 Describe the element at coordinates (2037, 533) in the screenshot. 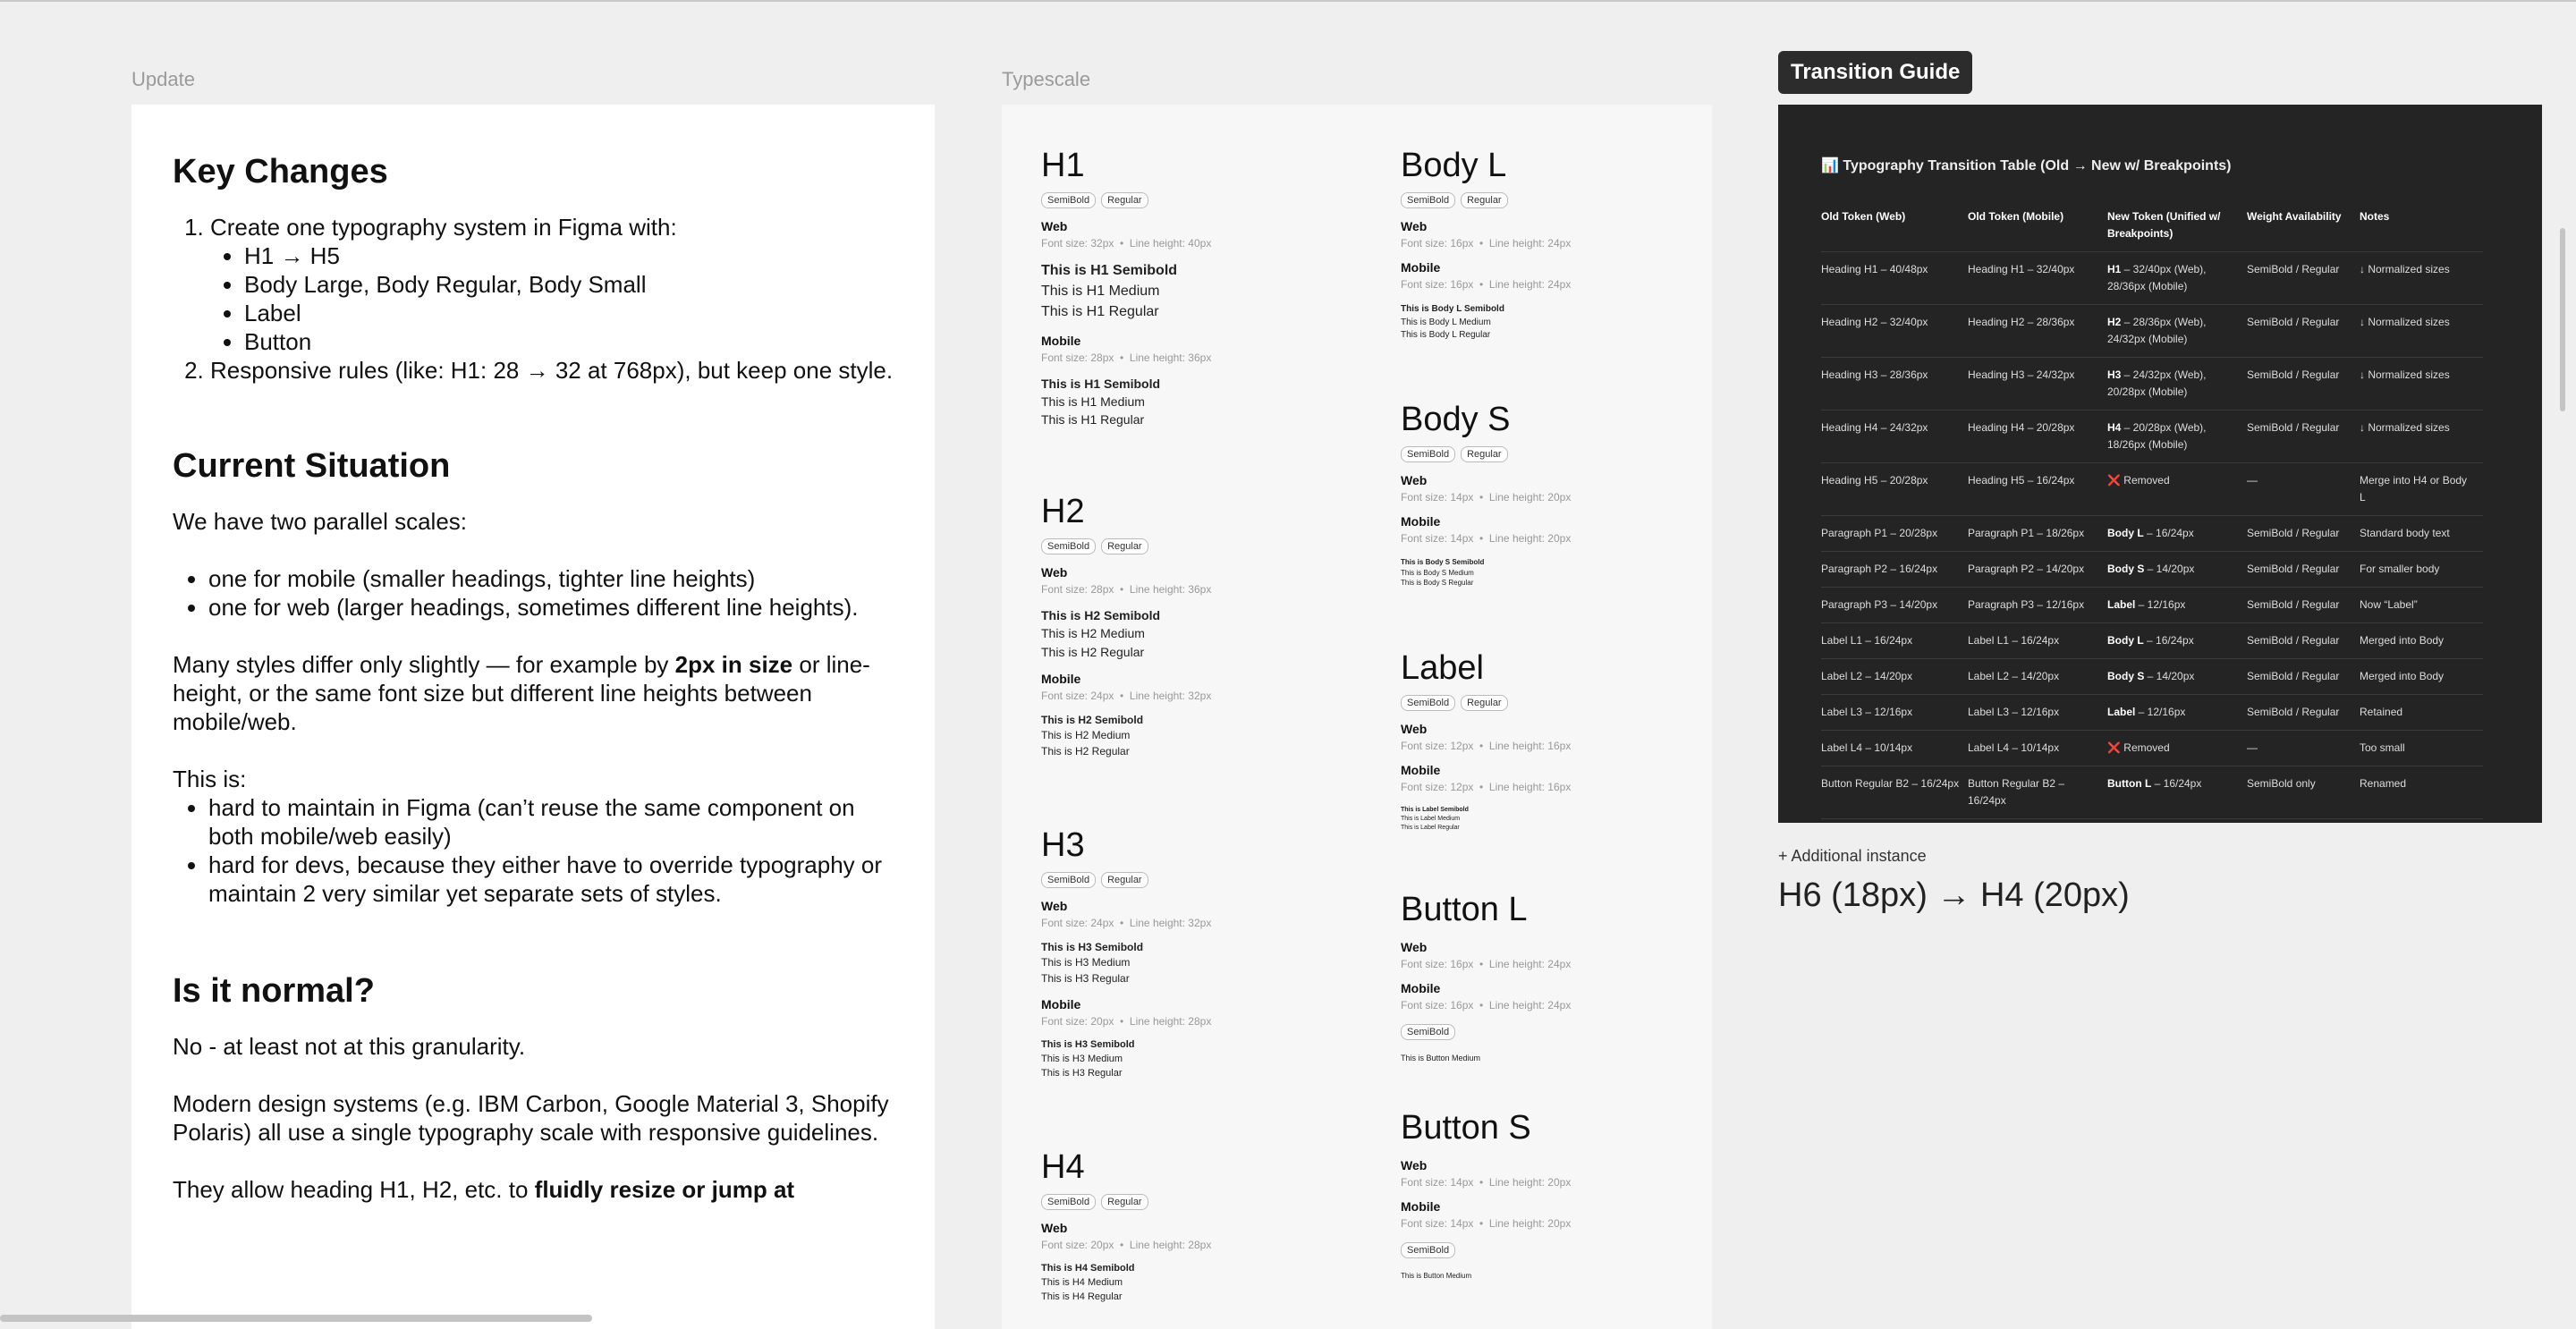

I see `table-cell: Paragraph P1 – 18/26px` at that location.